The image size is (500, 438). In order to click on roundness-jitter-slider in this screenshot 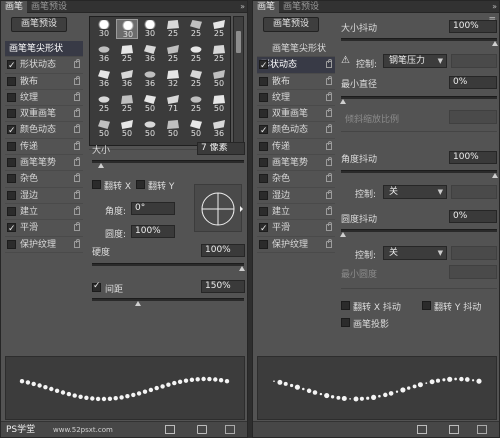, I will do `click(418, 233)`.